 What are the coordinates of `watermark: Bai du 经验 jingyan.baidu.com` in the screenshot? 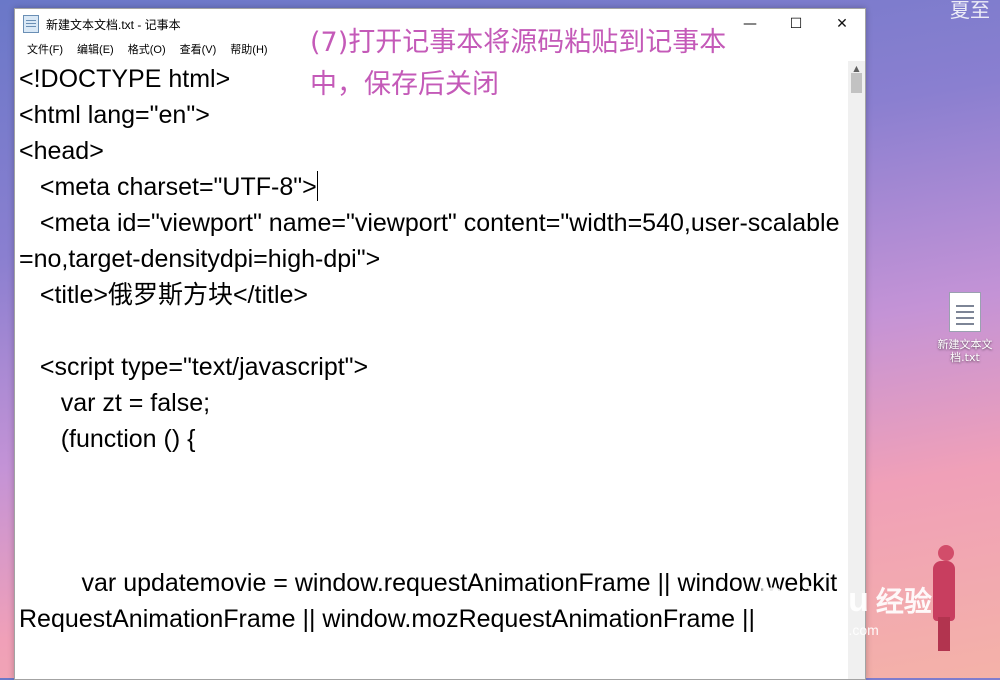 It's located at (846, 609).